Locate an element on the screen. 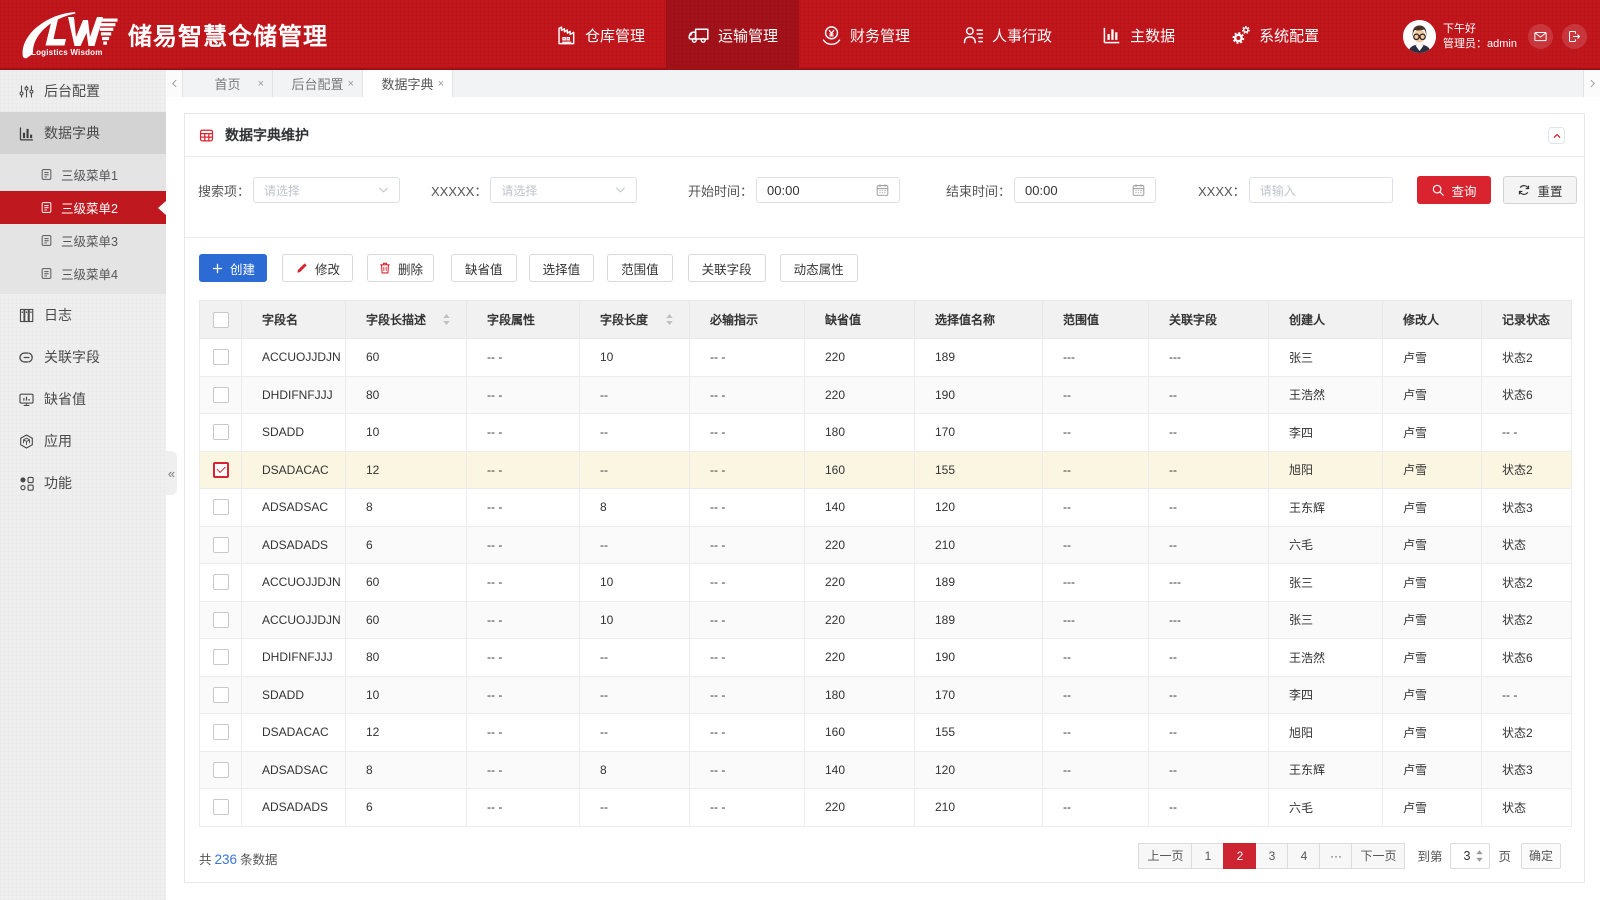  xxxx-text-input: 请输入 is located at coordinates (1320, 190).